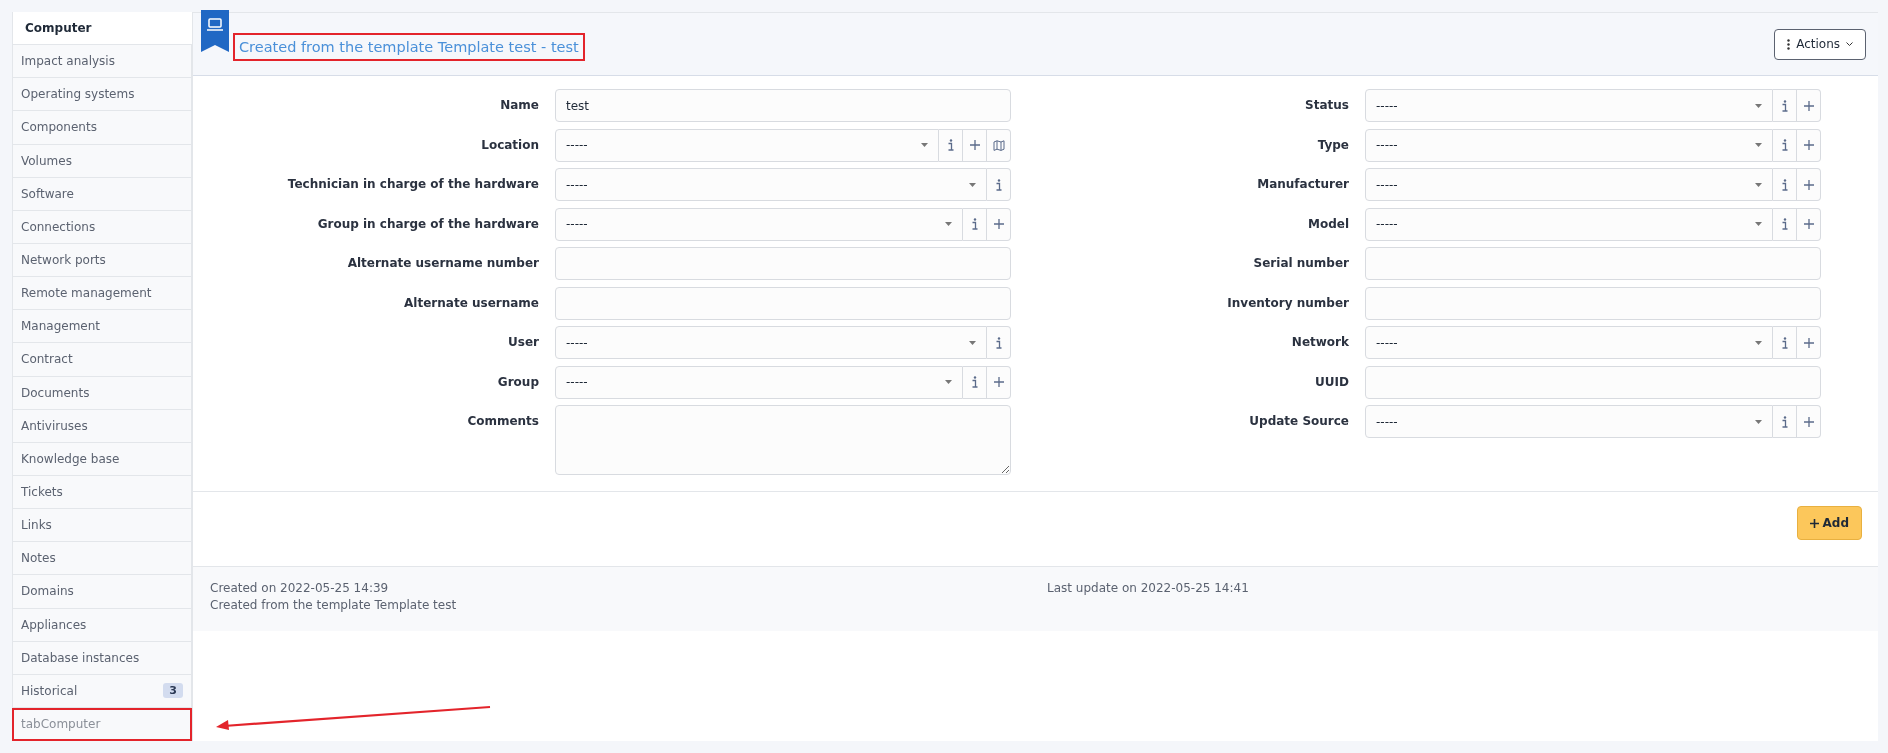 The height and width of the screenshot is (753, 1888). Describe the element at coordinates (1300, 262) in the screenshot. I see `field-label: Serial number` at that location.